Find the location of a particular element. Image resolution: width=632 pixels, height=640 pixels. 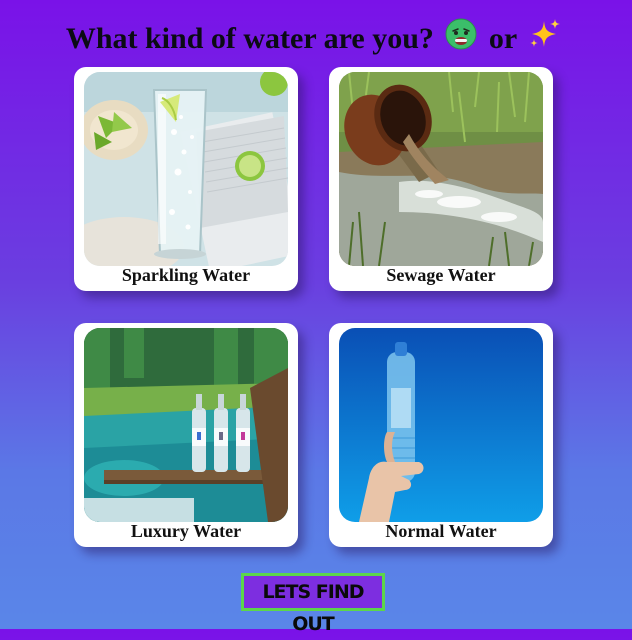

card-label: Luxury Water is located at coordinates (186, 531).